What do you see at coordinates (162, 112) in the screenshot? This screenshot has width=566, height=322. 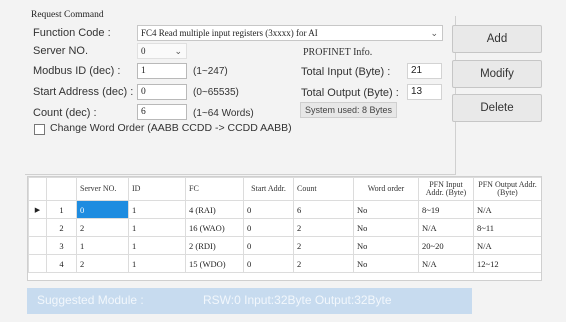 I see `count-input: 6` at bounding box center [162, 112].